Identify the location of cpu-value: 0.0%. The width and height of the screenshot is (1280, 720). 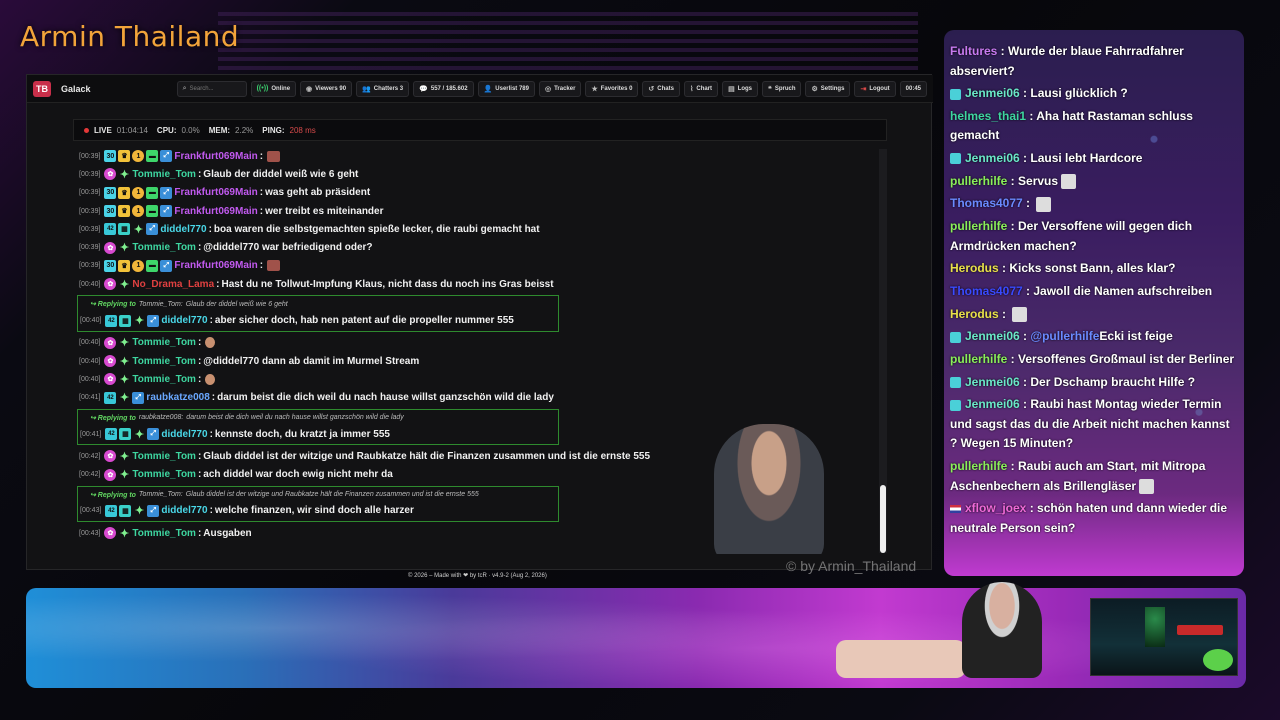
(190, 130).